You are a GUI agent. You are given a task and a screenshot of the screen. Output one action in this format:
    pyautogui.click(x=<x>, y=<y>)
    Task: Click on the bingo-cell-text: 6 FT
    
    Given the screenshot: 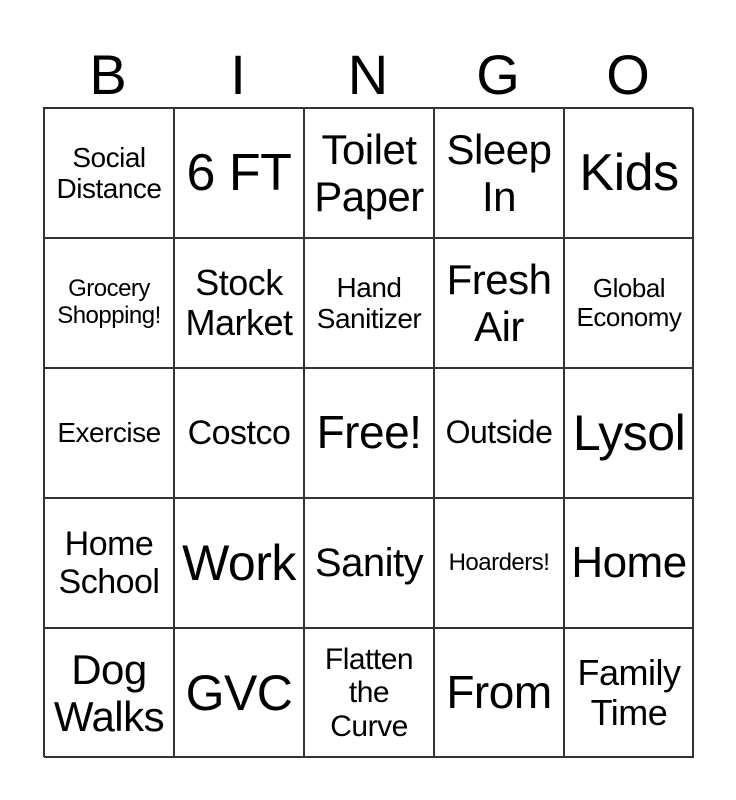 What is the action you would take?
    pyautogui.click(x=239, y=172)
    